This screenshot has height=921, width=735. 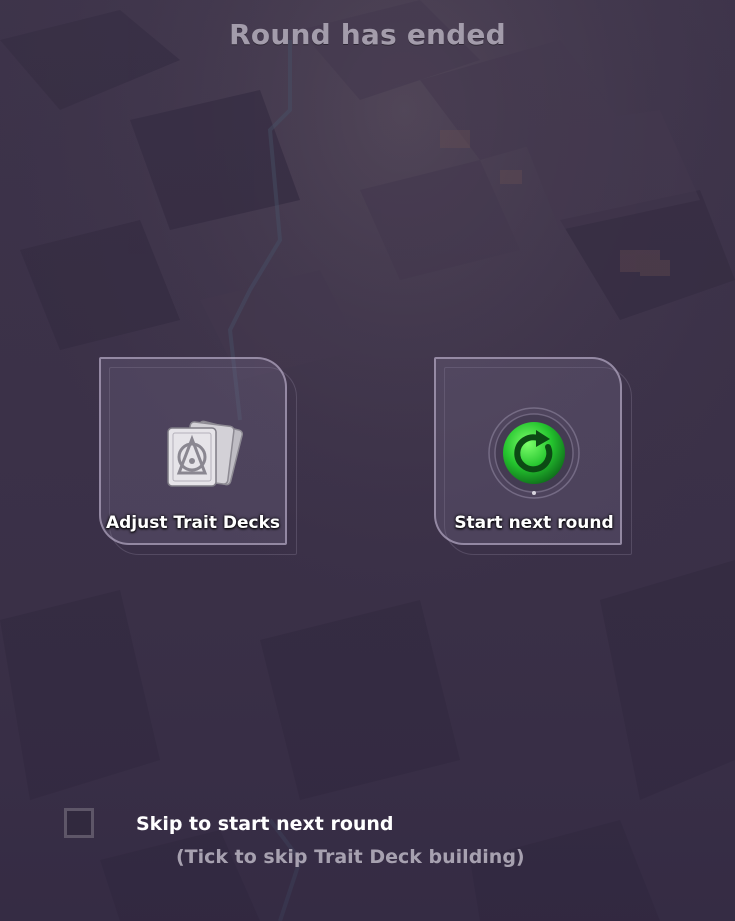 I want to click on adjust-trait-decks-button: Adjust Trait Decks, so click(x=198, y=456).